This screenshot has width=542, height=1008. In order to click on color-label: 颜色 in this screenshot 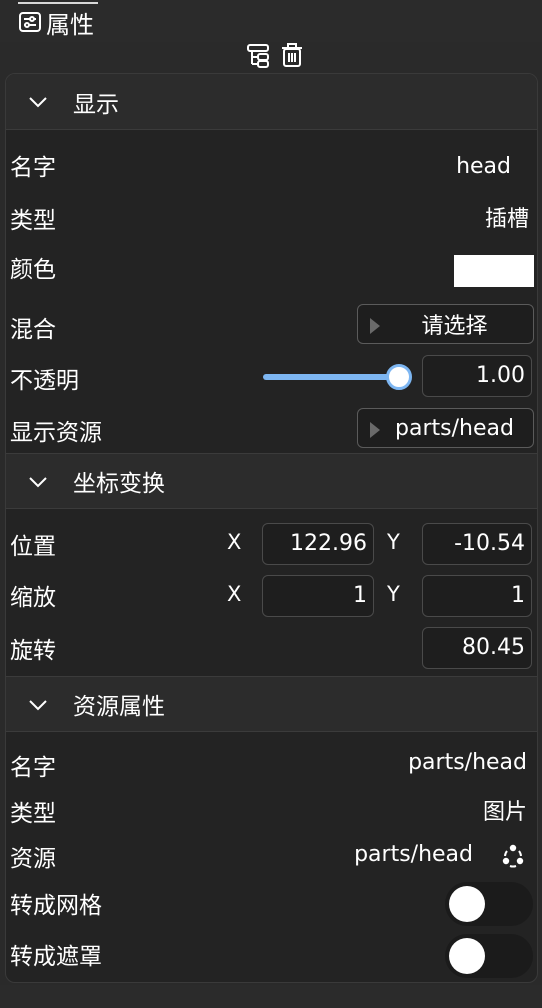, I will do `click(33, 270)`.